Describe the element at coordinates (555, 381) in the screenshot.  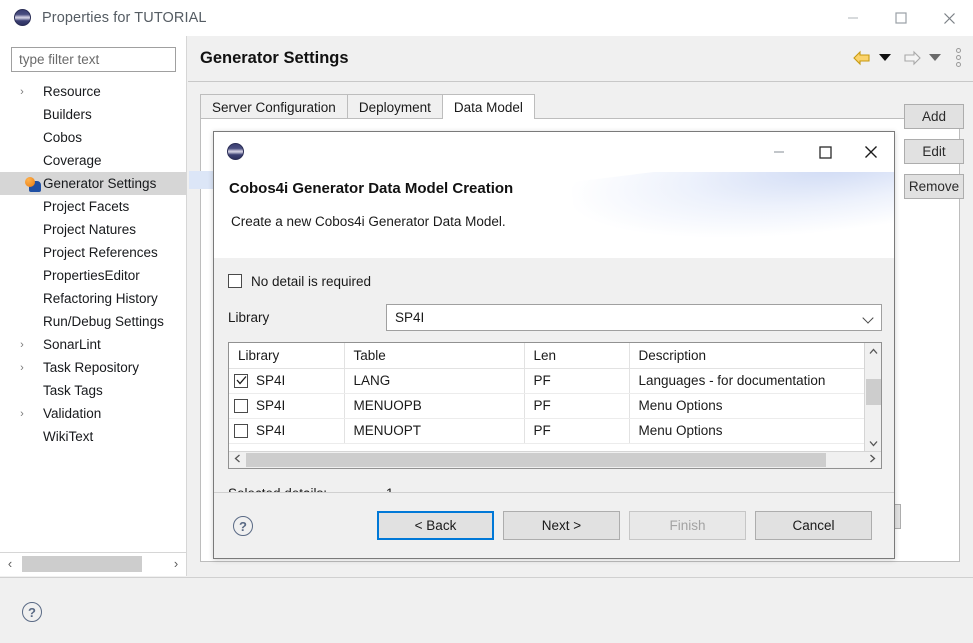
I see `table-row: SP4I LANG PF Languages - for documentation` at that location.